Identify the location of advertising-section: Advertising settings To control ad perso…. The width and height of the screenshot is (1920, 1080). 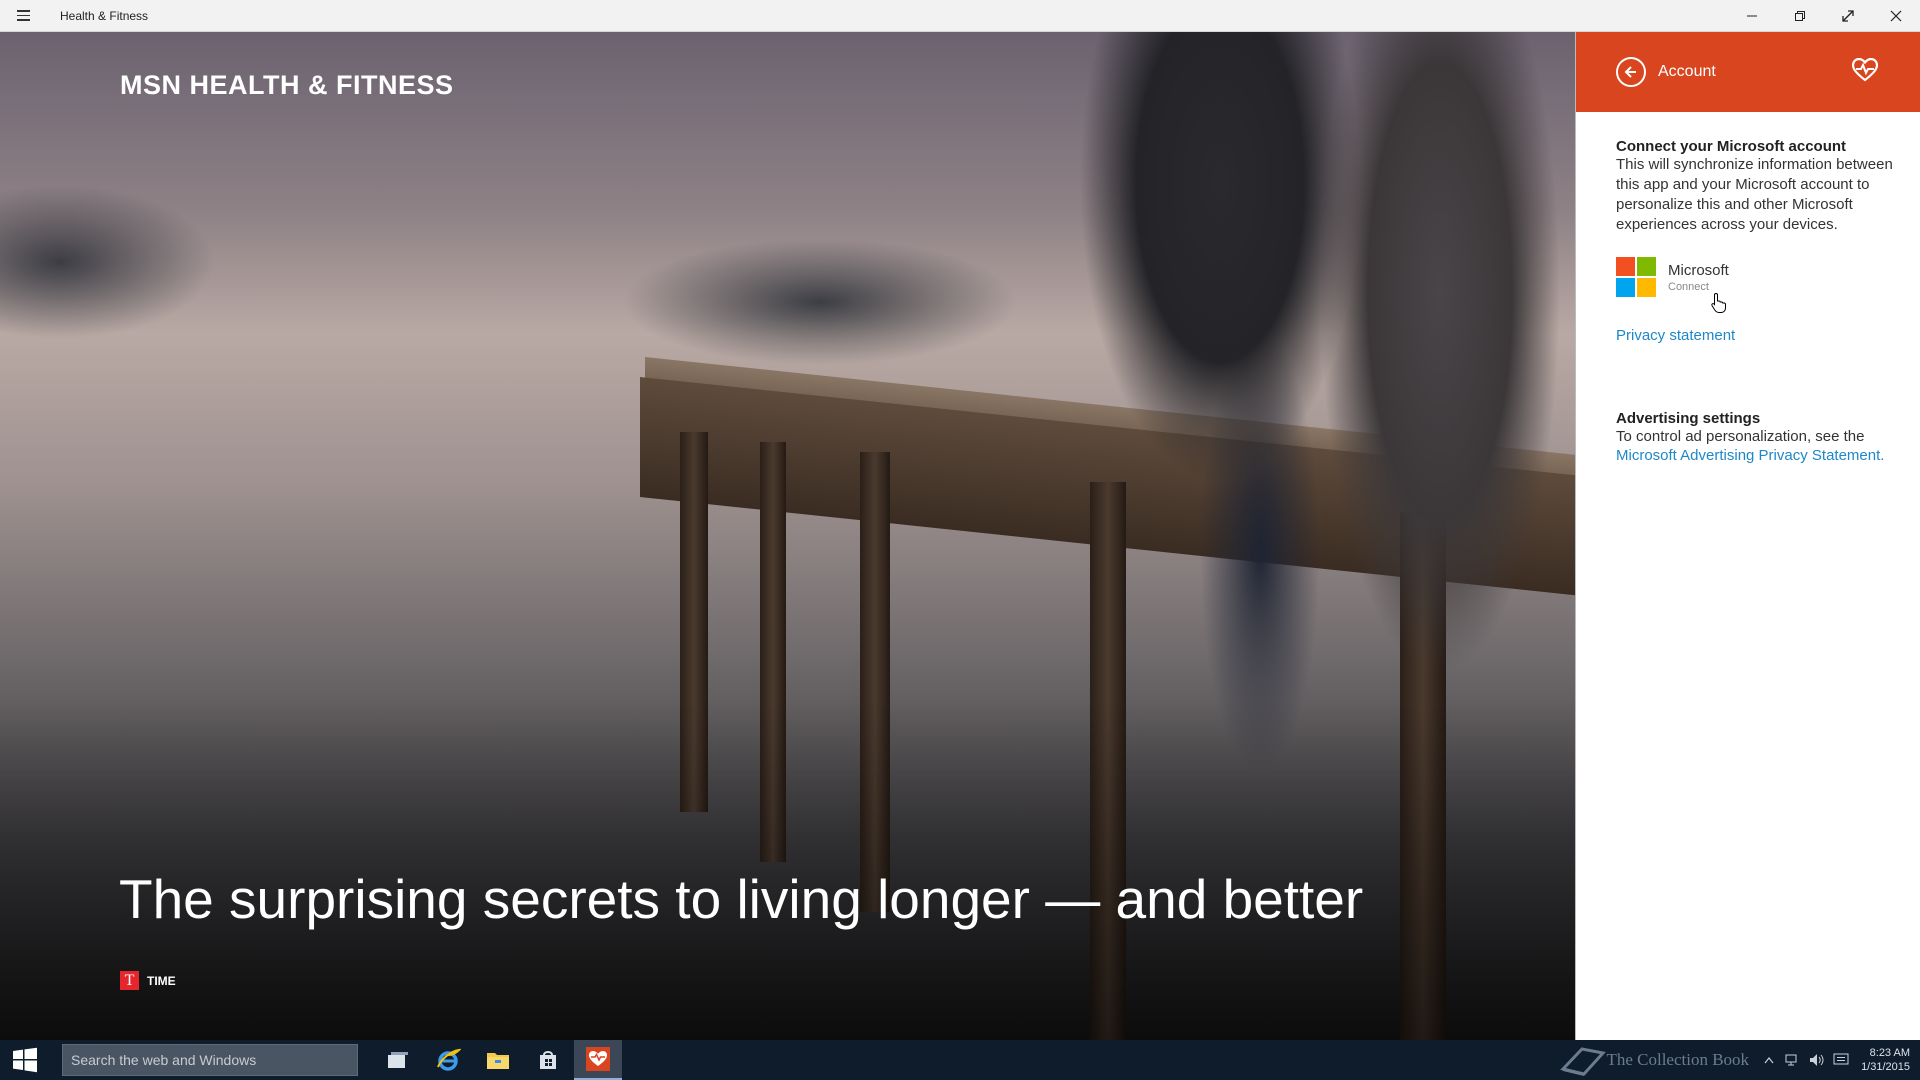
(1756, 437).